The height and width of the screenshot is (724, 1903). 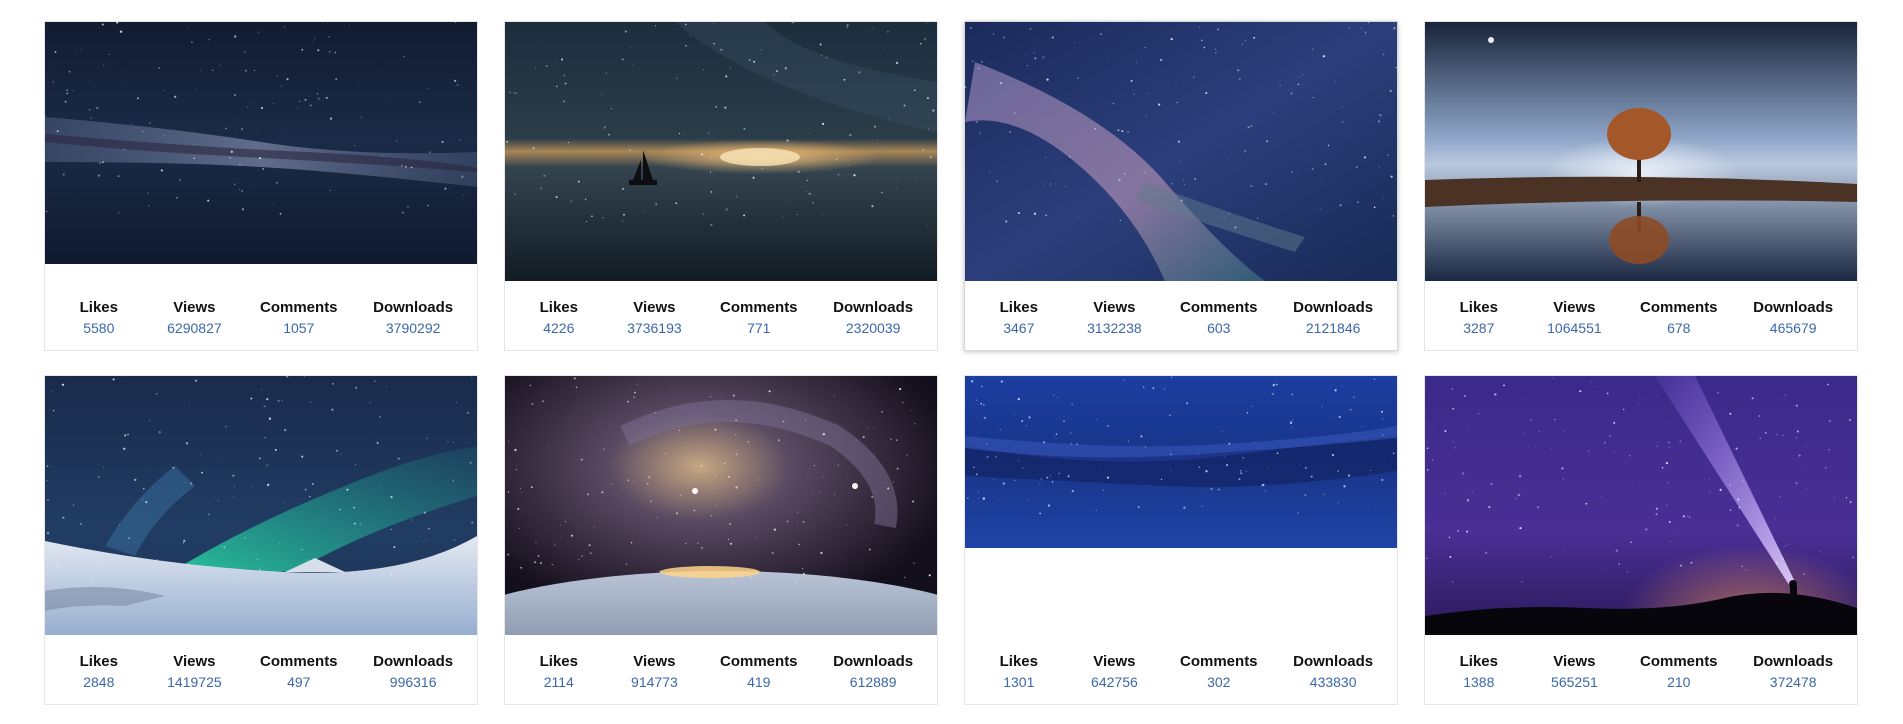 What do you see at coordinates (1679, 682) in the screenshot?
I see `comments-count: 210` at bounding box center [1679, 682].